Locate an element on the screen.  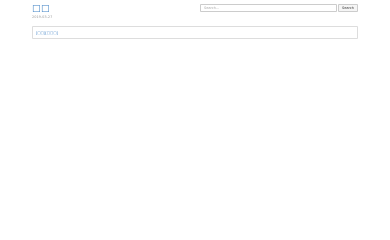
content-panel: [□□][□□□] is located at coordinates (195, 32).